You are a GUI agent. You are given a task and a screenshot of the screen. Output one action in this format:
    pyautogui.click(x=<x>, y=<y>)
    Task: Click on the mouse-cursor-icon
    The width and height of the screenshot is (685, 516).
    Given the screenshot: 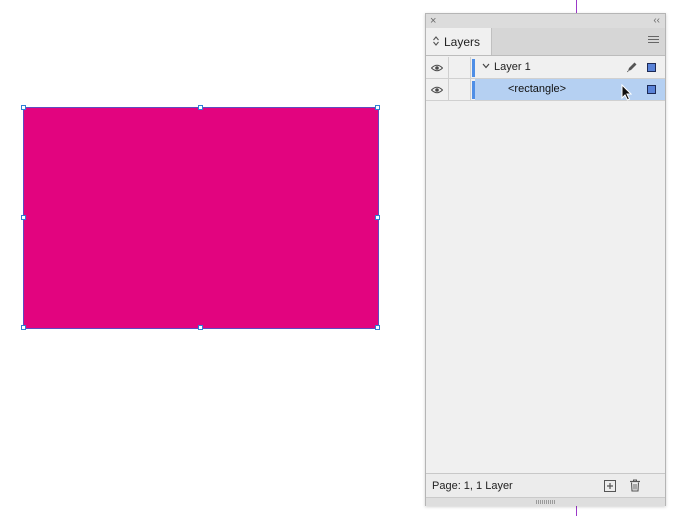 What is the action you would take?
    pyautogui.click(x=626, y=92)
    